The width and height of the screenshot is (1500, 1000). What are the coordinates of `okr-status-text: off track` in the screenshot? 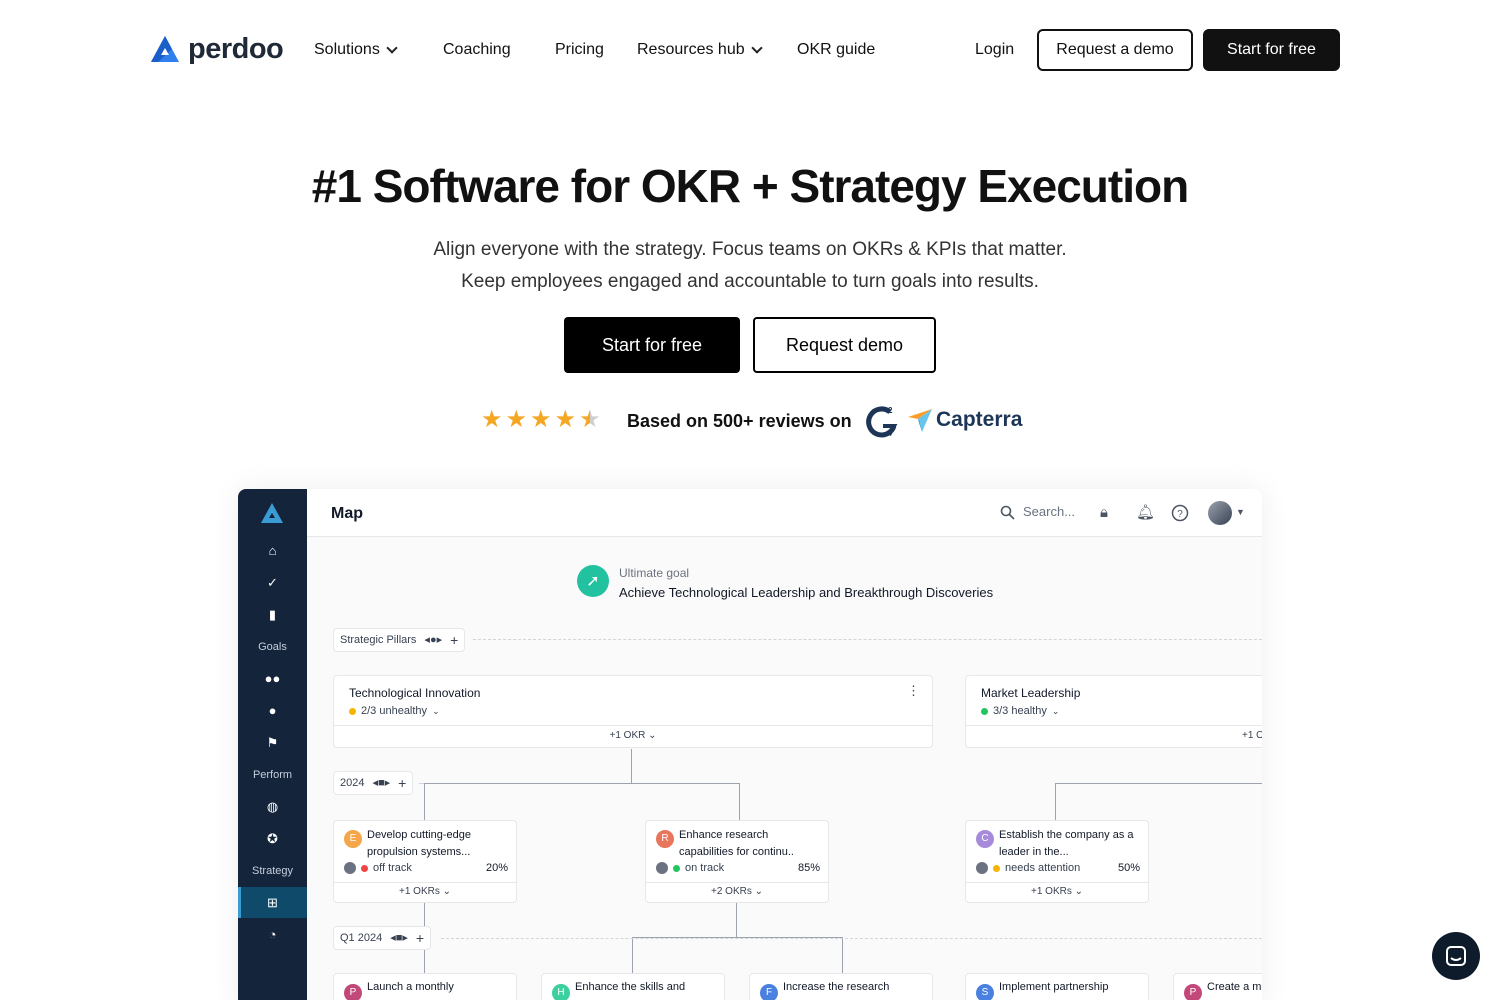 It's located at (392, 868).